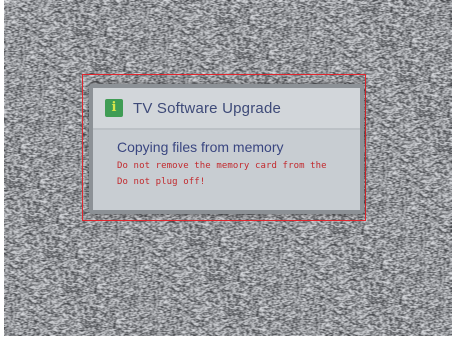 The height and width of the screenshot is (341, 456). What do you see at coordinates (222, 166) in the screenshot?
I see `warning-remove-card: Do not remove the memory card from the` at bounding box center [222, 166].